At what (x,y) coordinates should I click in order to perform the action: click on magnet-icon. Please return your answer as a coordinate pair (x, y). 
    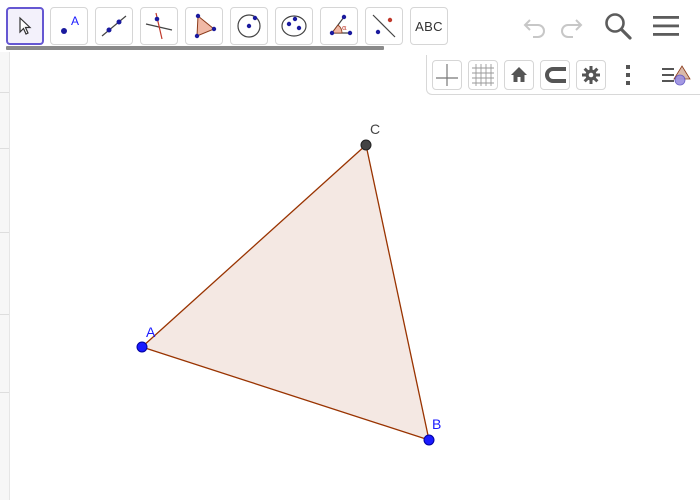
    Looking at the image, I should click on (555, 75).